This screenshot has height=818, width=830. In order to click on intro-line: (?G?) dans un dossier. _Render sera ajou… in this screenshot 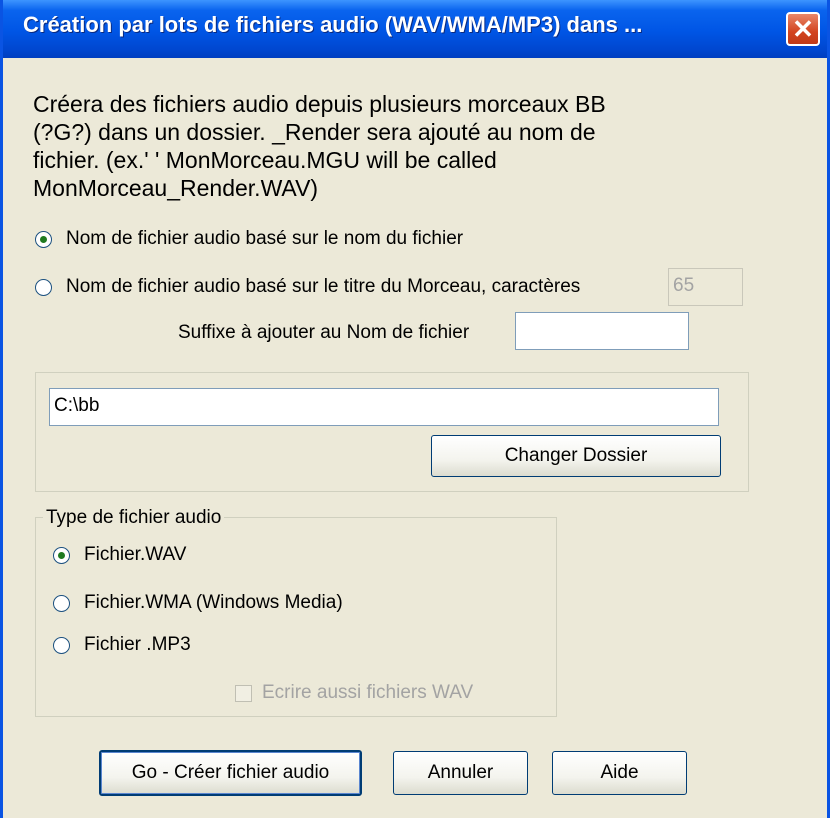, I will do `click(314, 132)`.